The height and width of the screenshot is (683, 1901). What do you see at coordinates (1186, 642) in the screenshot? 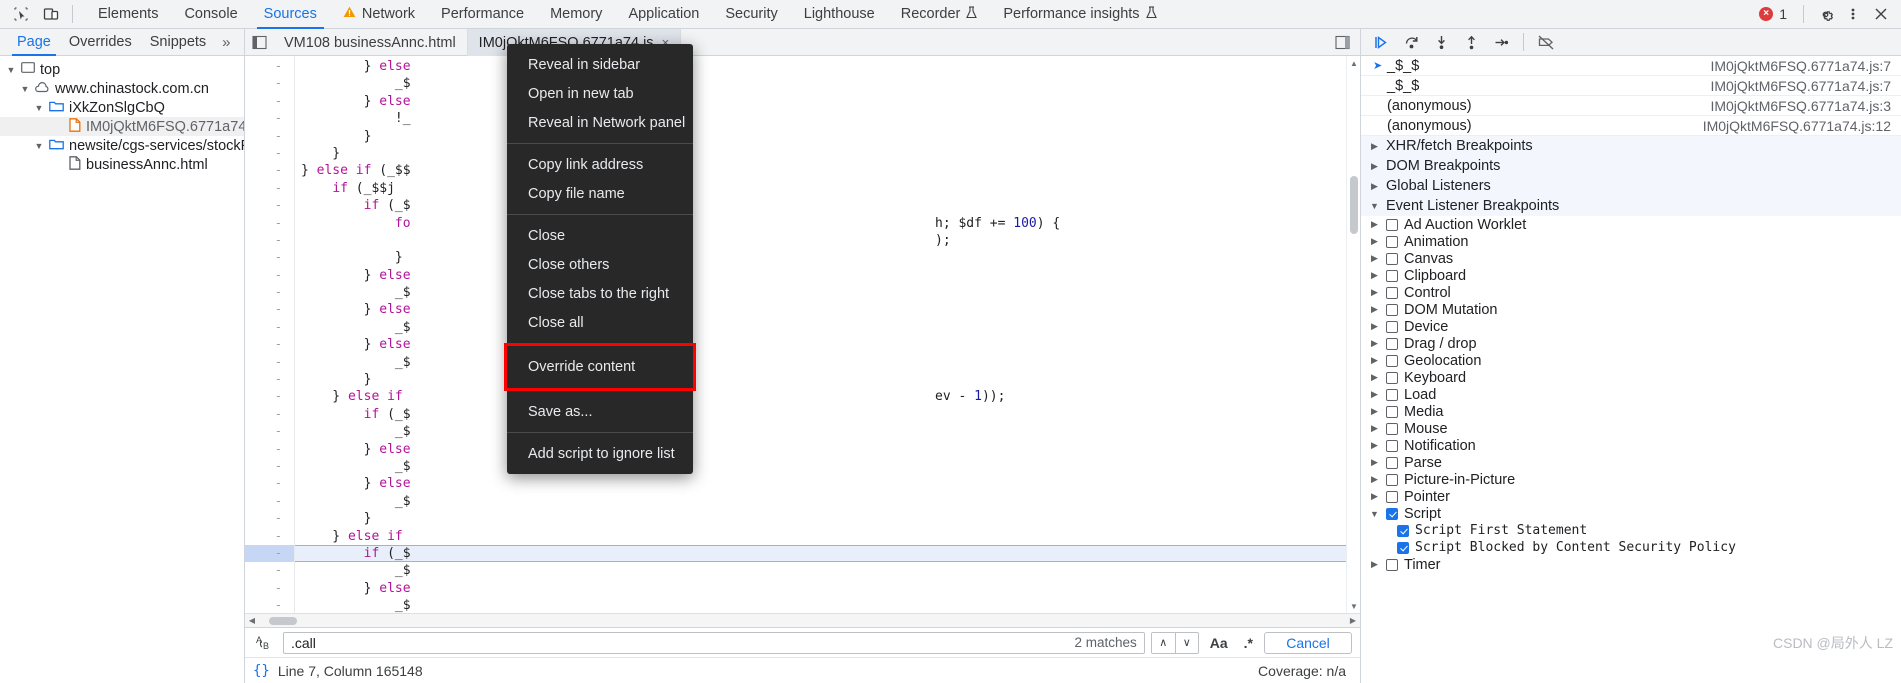
I see `search-next-button: ∨` at bounding box center [1186, 642].